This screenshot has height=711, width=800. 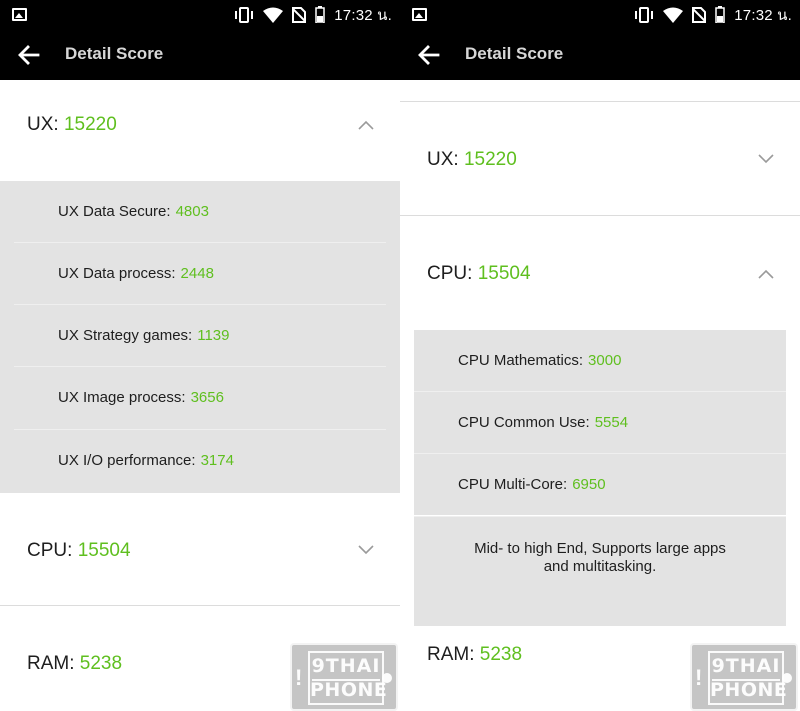 I want to click on item-score: 3174, so click(x=217, y=460).